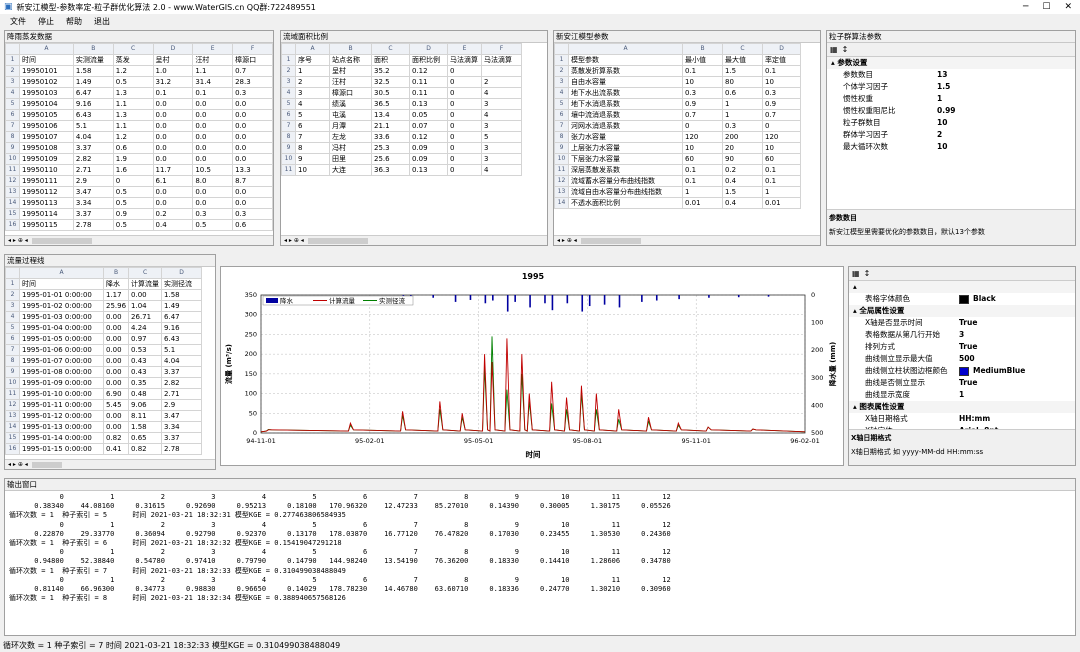 The width and height of the screenshot is (1080, 652). What do you see at coordinates (677, 137) in the screenshot?
I see `table-row: 8 张力水容量 120 200 120` at bounding box center [677, 137].